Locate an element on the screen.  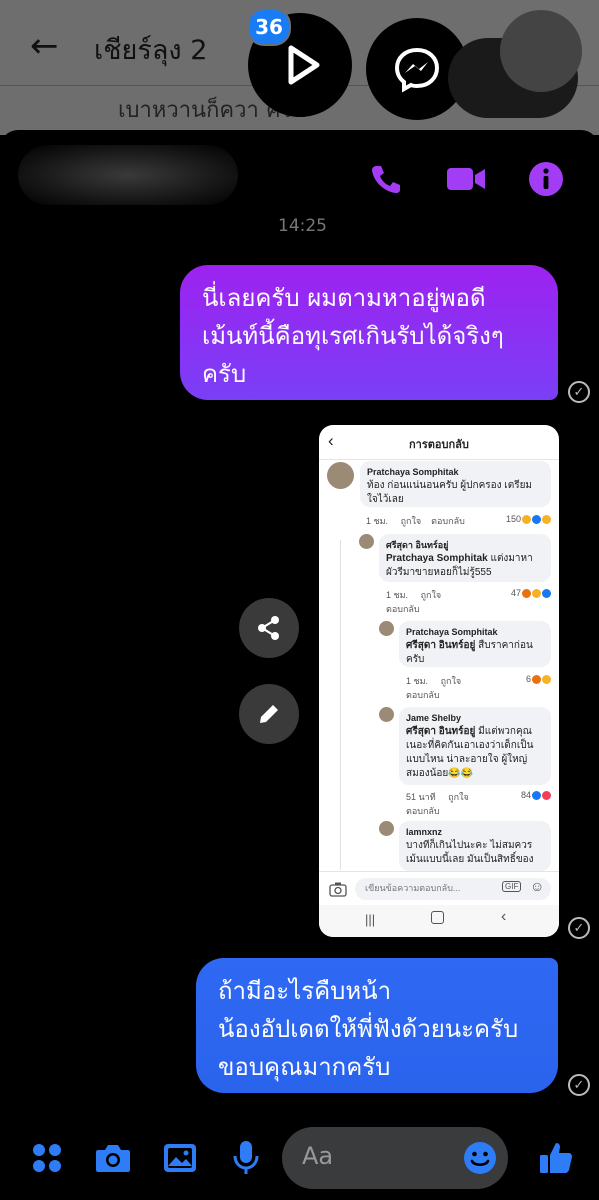
call-button is located at coordinates (386, 179).